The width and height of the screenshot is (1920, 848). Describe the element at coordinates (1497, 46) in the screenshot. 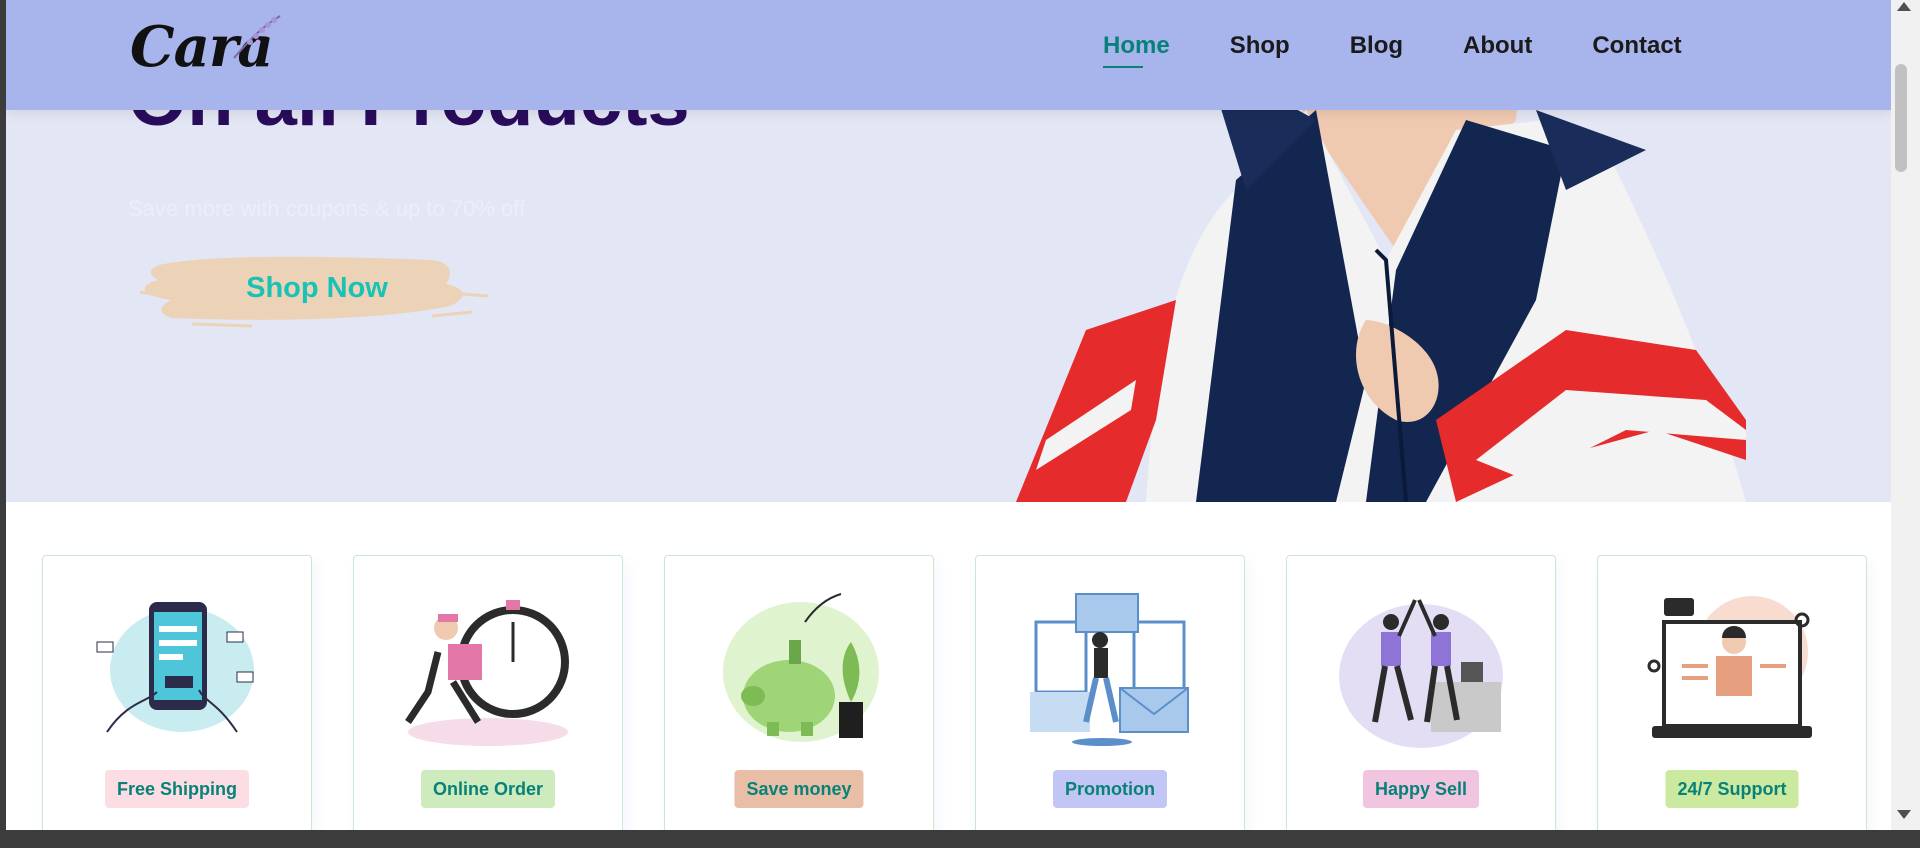

I see `nav-about: About` at that location.